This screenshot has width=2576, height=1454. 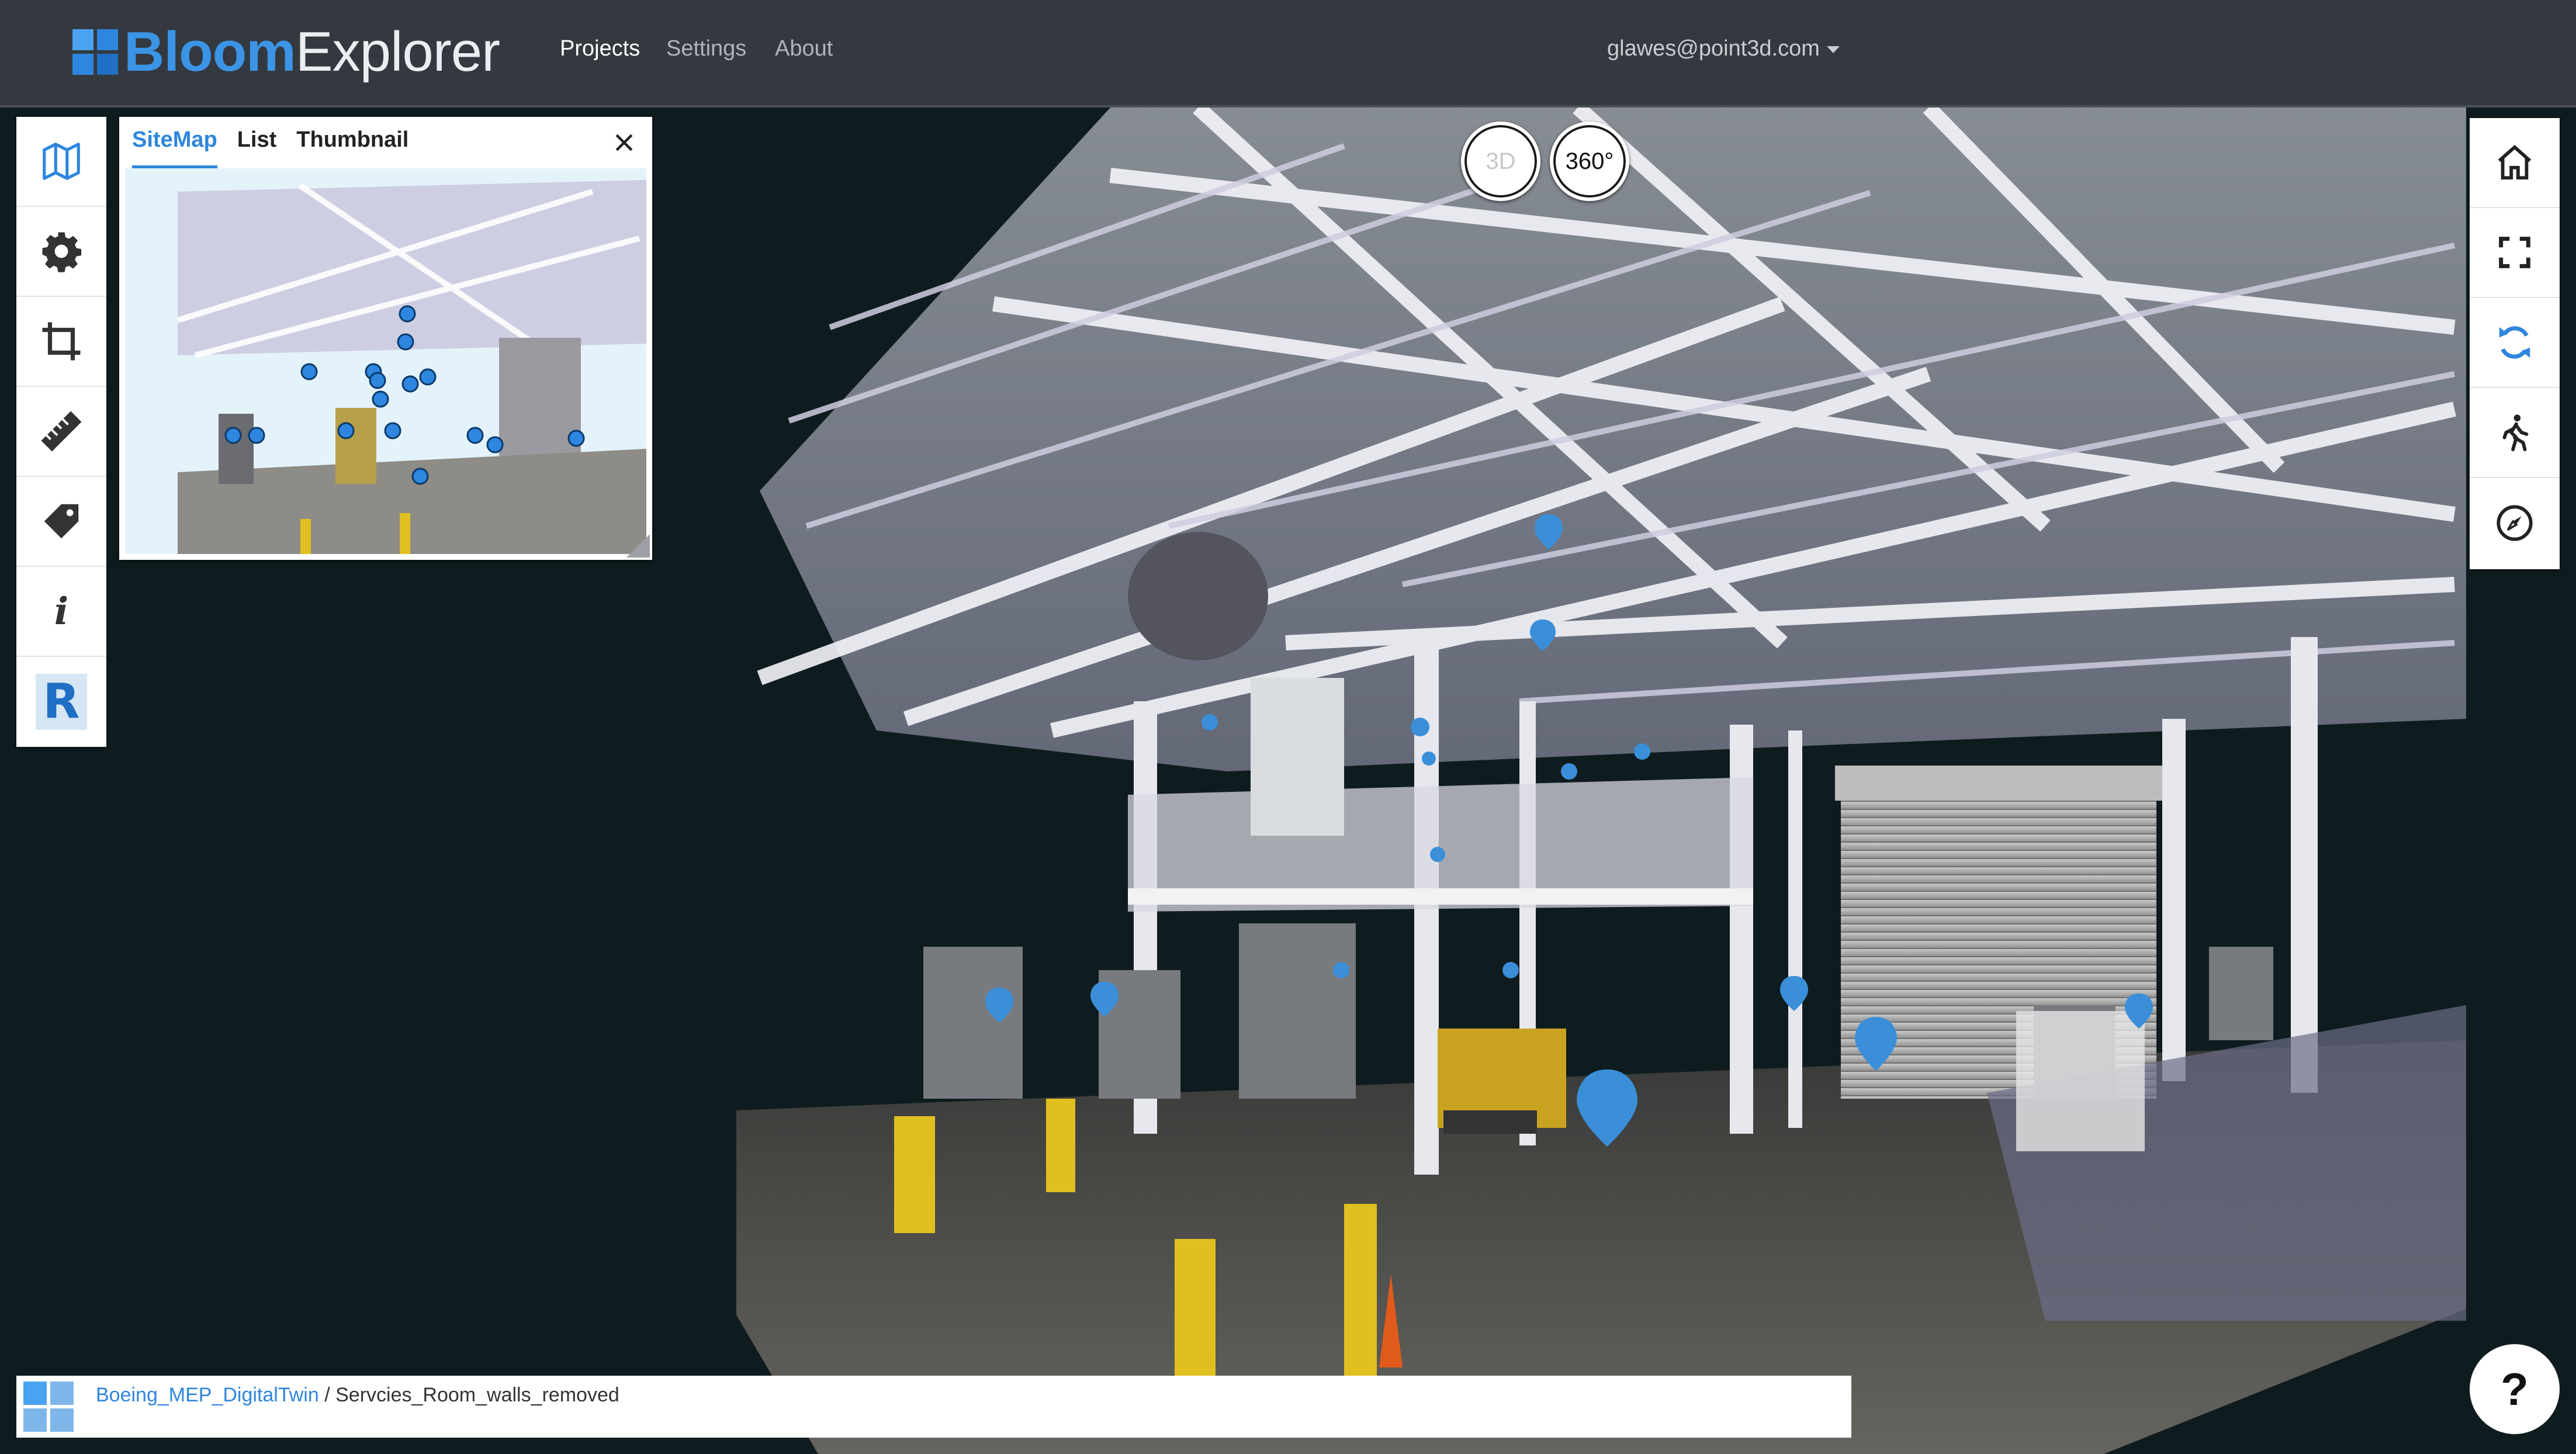 What do you see at coordinates (280, 146) in the screenshot?
I see `sitemap-tabs: SiteMap List Thumbnail` at bounding box center [280, 146].